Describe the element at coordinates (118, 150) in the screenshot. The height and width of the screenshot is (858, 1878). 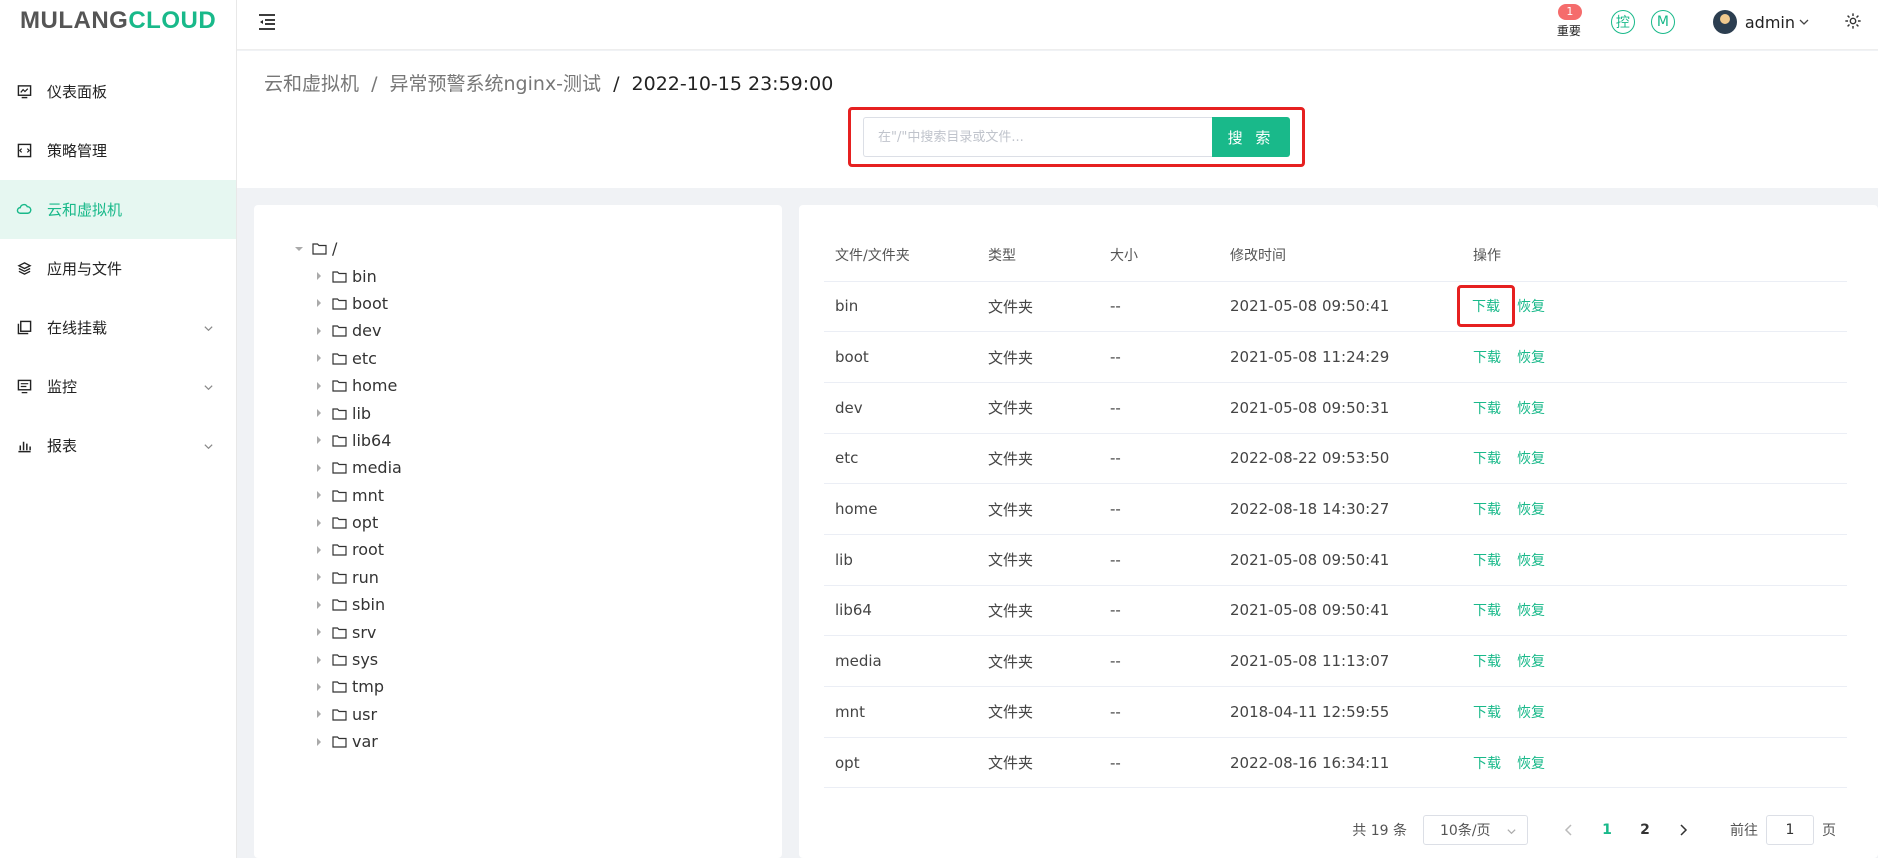
I see `sidebar-item-1: 策略管理` at that location.